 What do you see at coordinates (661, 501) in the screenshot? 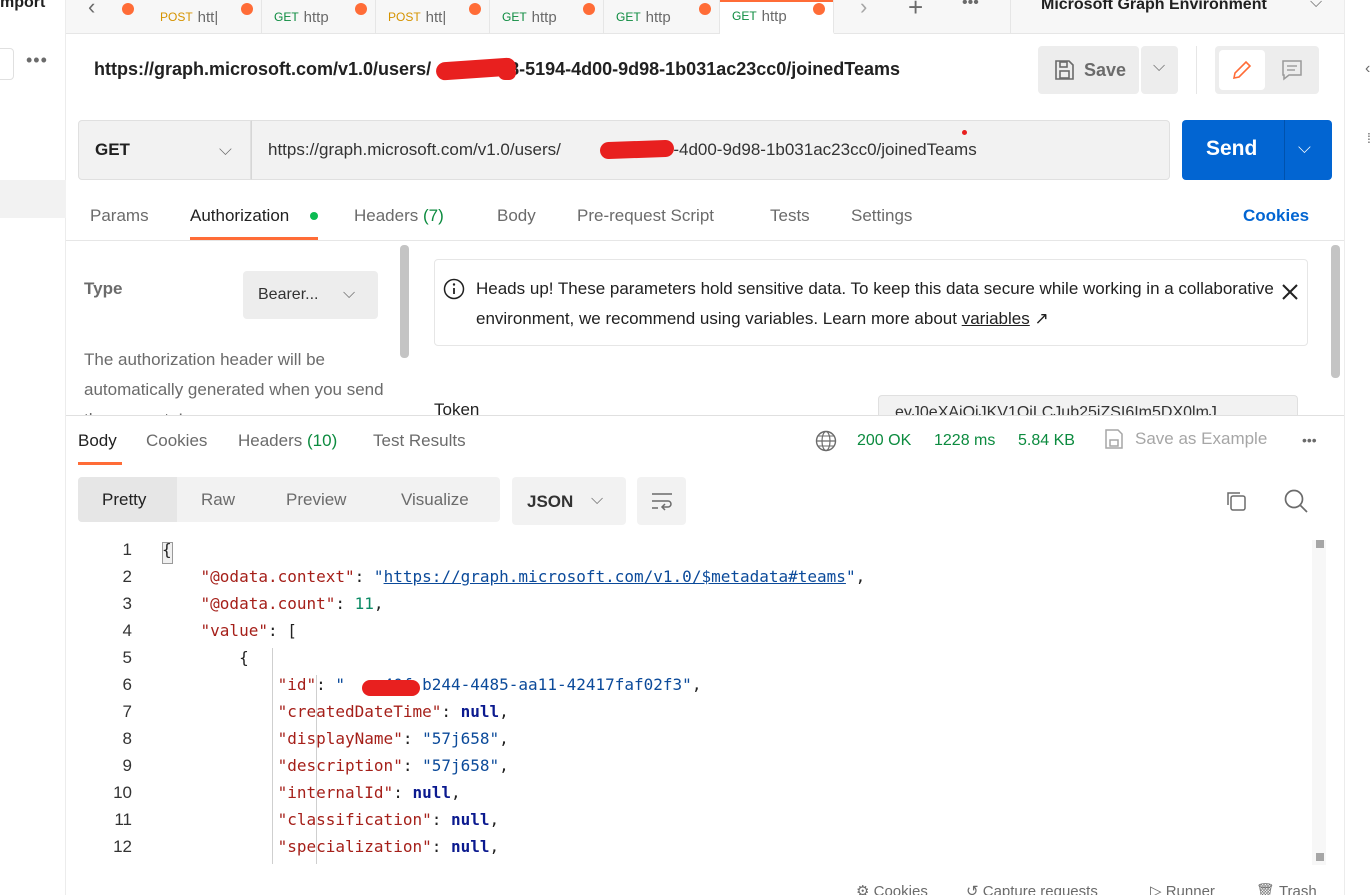
I see `wrap-lines-button` at bounding box center [661, 501].